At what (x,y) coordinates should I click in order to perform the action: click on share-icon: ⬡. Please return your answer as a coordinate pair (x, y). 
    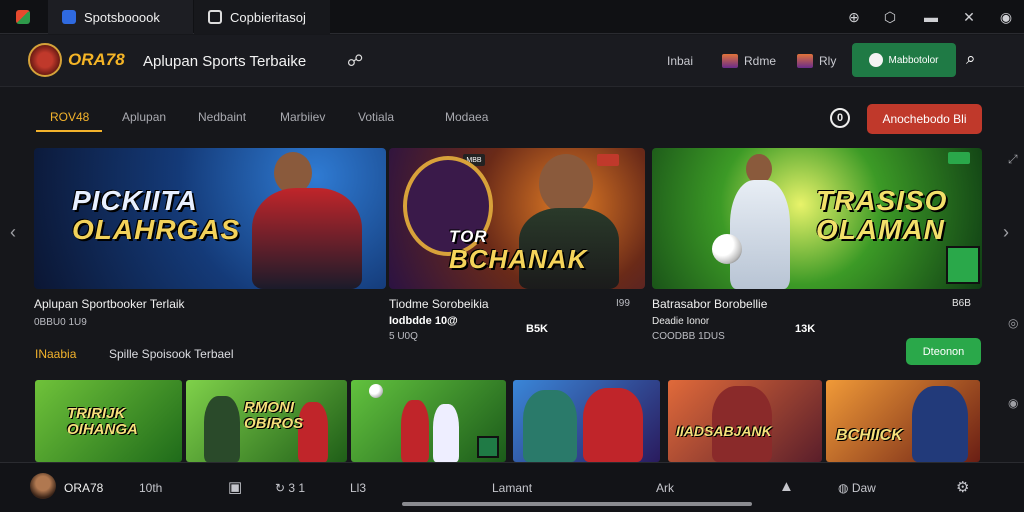
    Looking at the image, I should click on (890, 17).